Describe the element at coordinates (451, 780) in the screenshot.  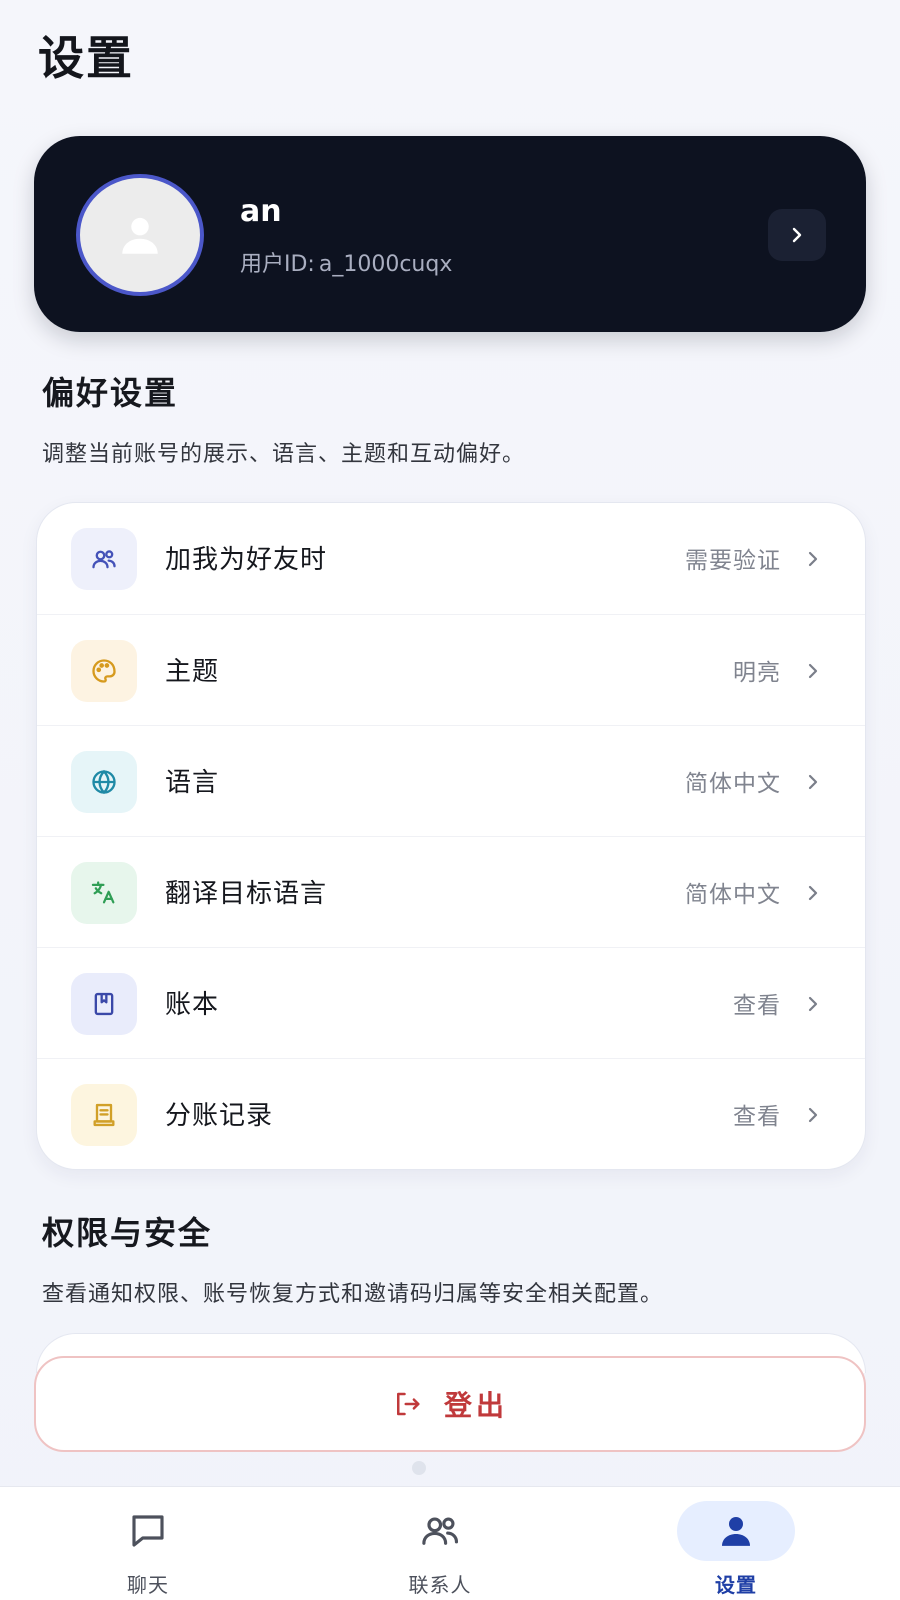
I see `pref-row-language: 语言 简体中文` at that location.